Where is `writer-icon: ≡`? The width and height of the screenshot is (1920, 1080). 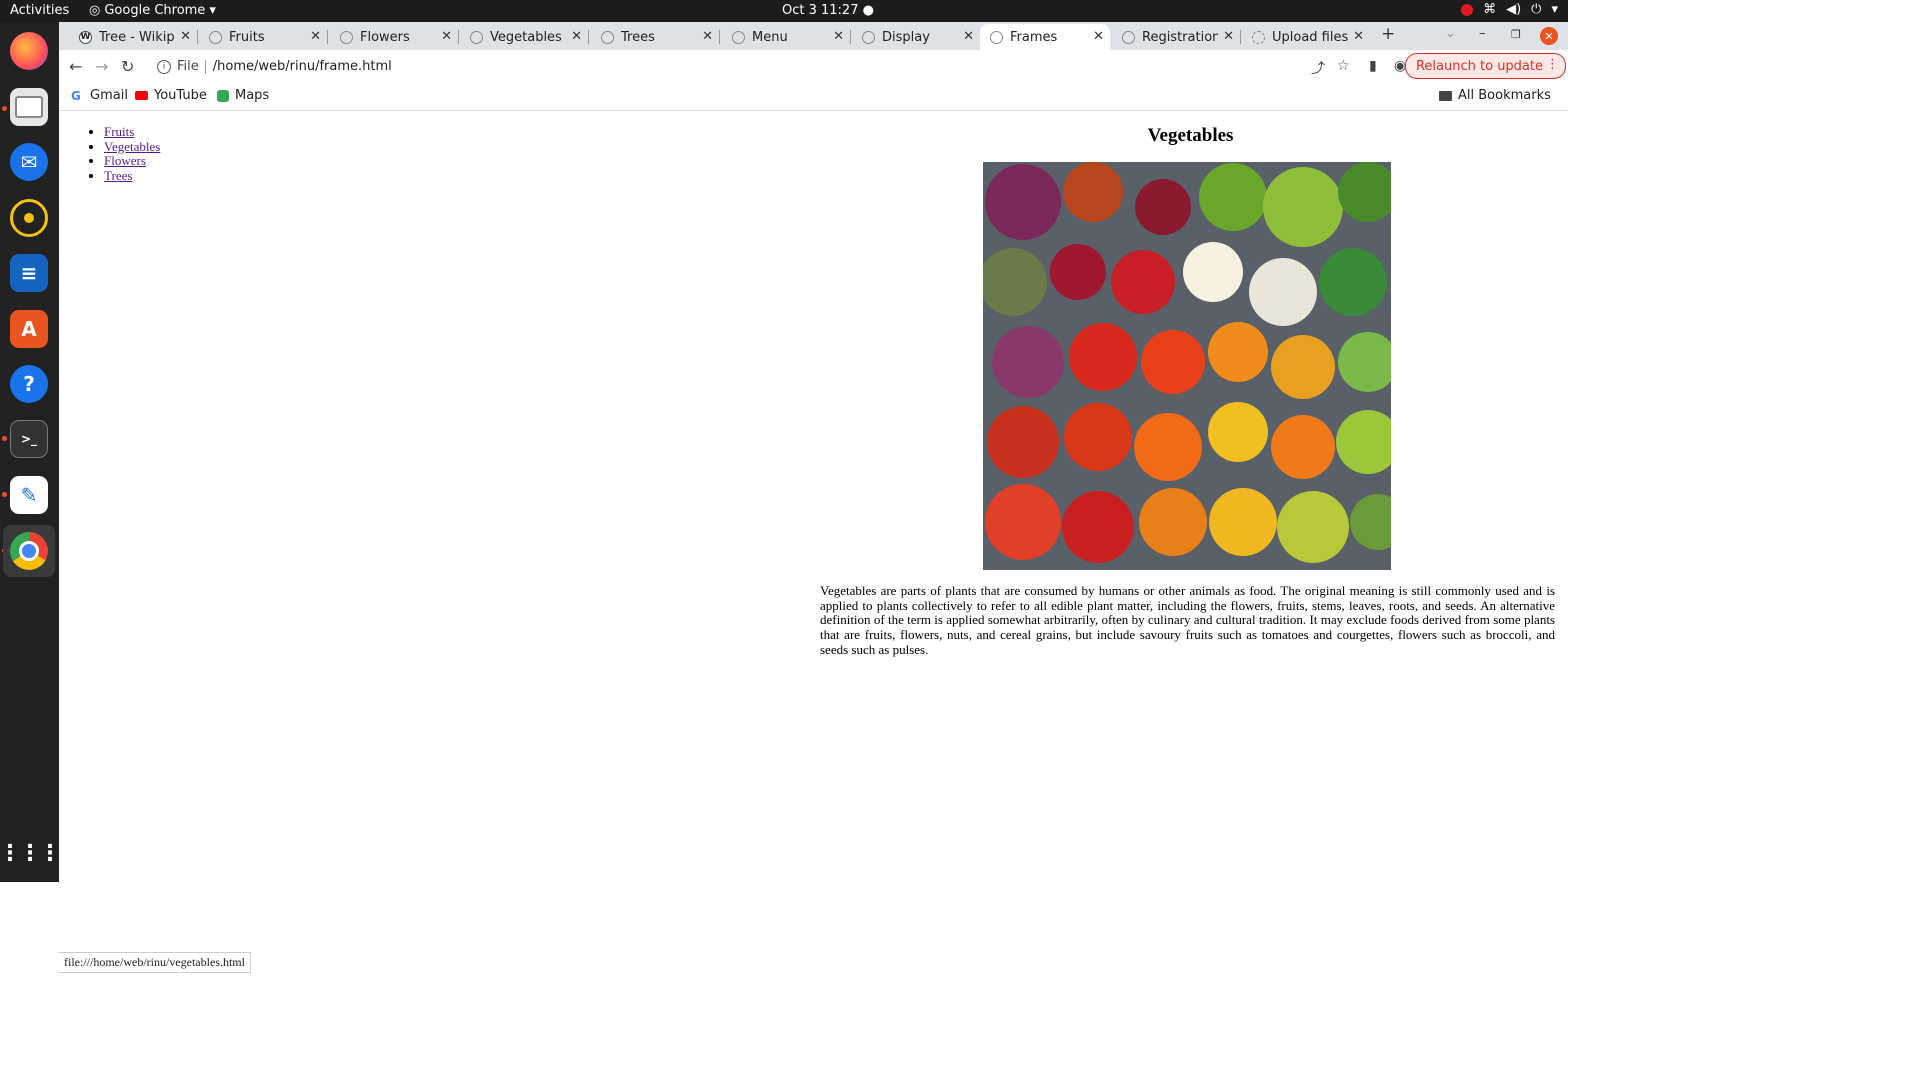 writer-icon: ≡ is located at coordinates (29, 273).